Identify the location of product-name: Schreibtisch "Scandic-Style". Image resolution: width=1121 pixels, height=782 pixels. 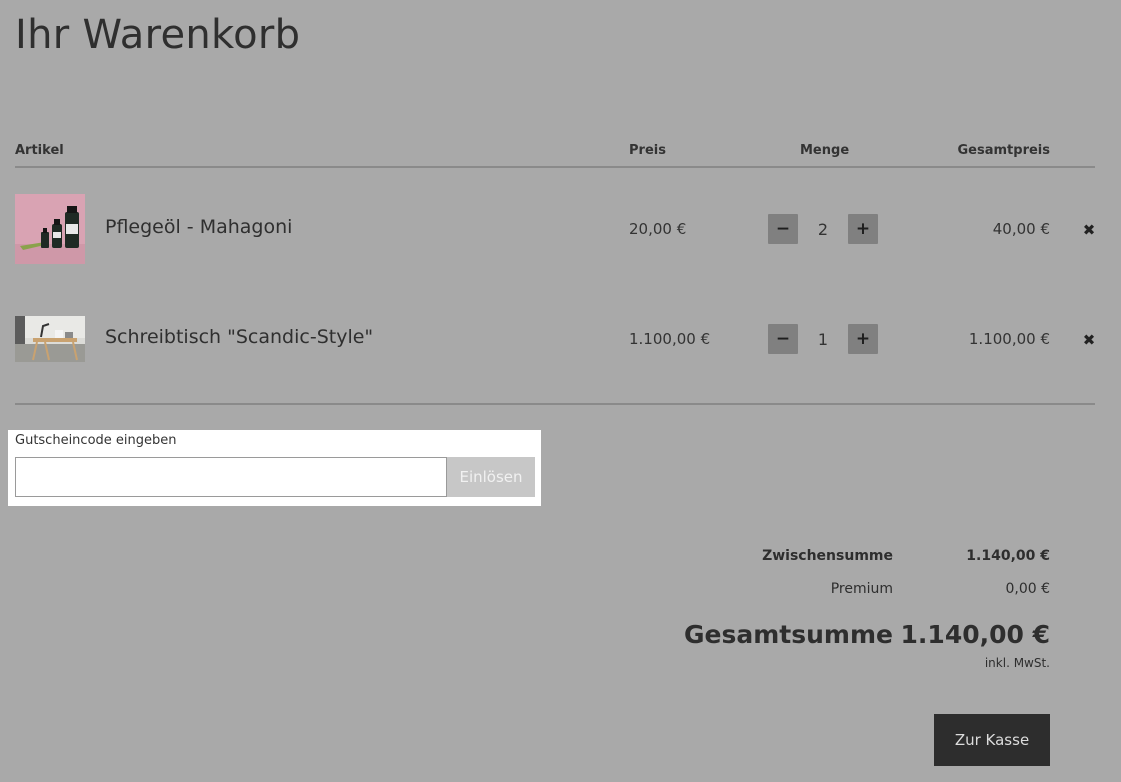
(239, 337).